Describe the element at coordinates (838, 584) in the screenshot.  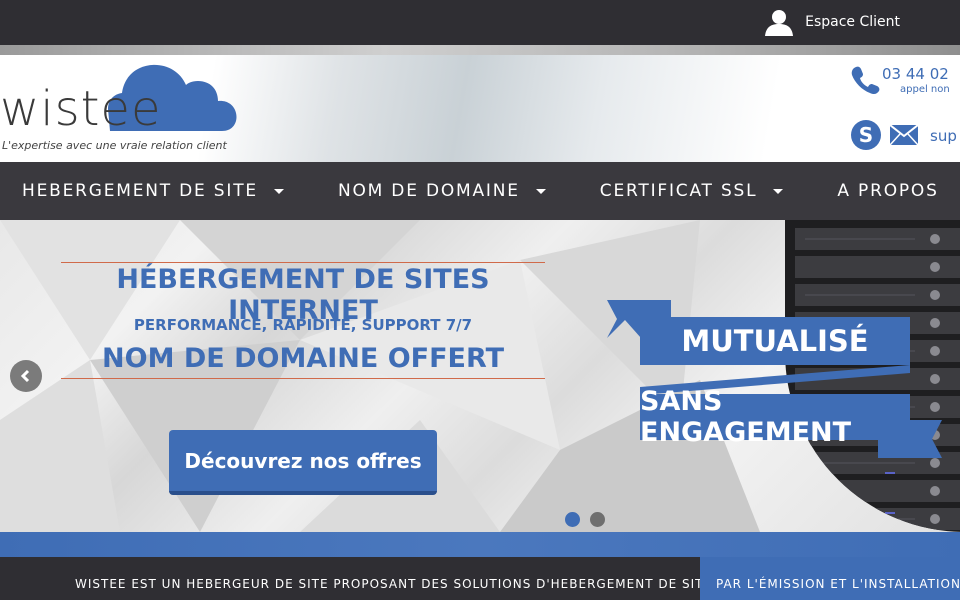
I see `intro-highlight-text: PAR L'ÉMISSION ET L'INSTALLATION DE` at that location.